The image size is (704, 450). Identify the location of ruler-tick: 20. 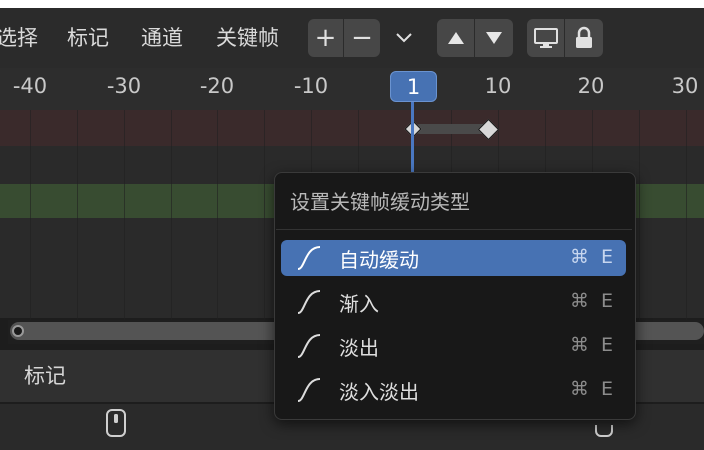
(591, 86).